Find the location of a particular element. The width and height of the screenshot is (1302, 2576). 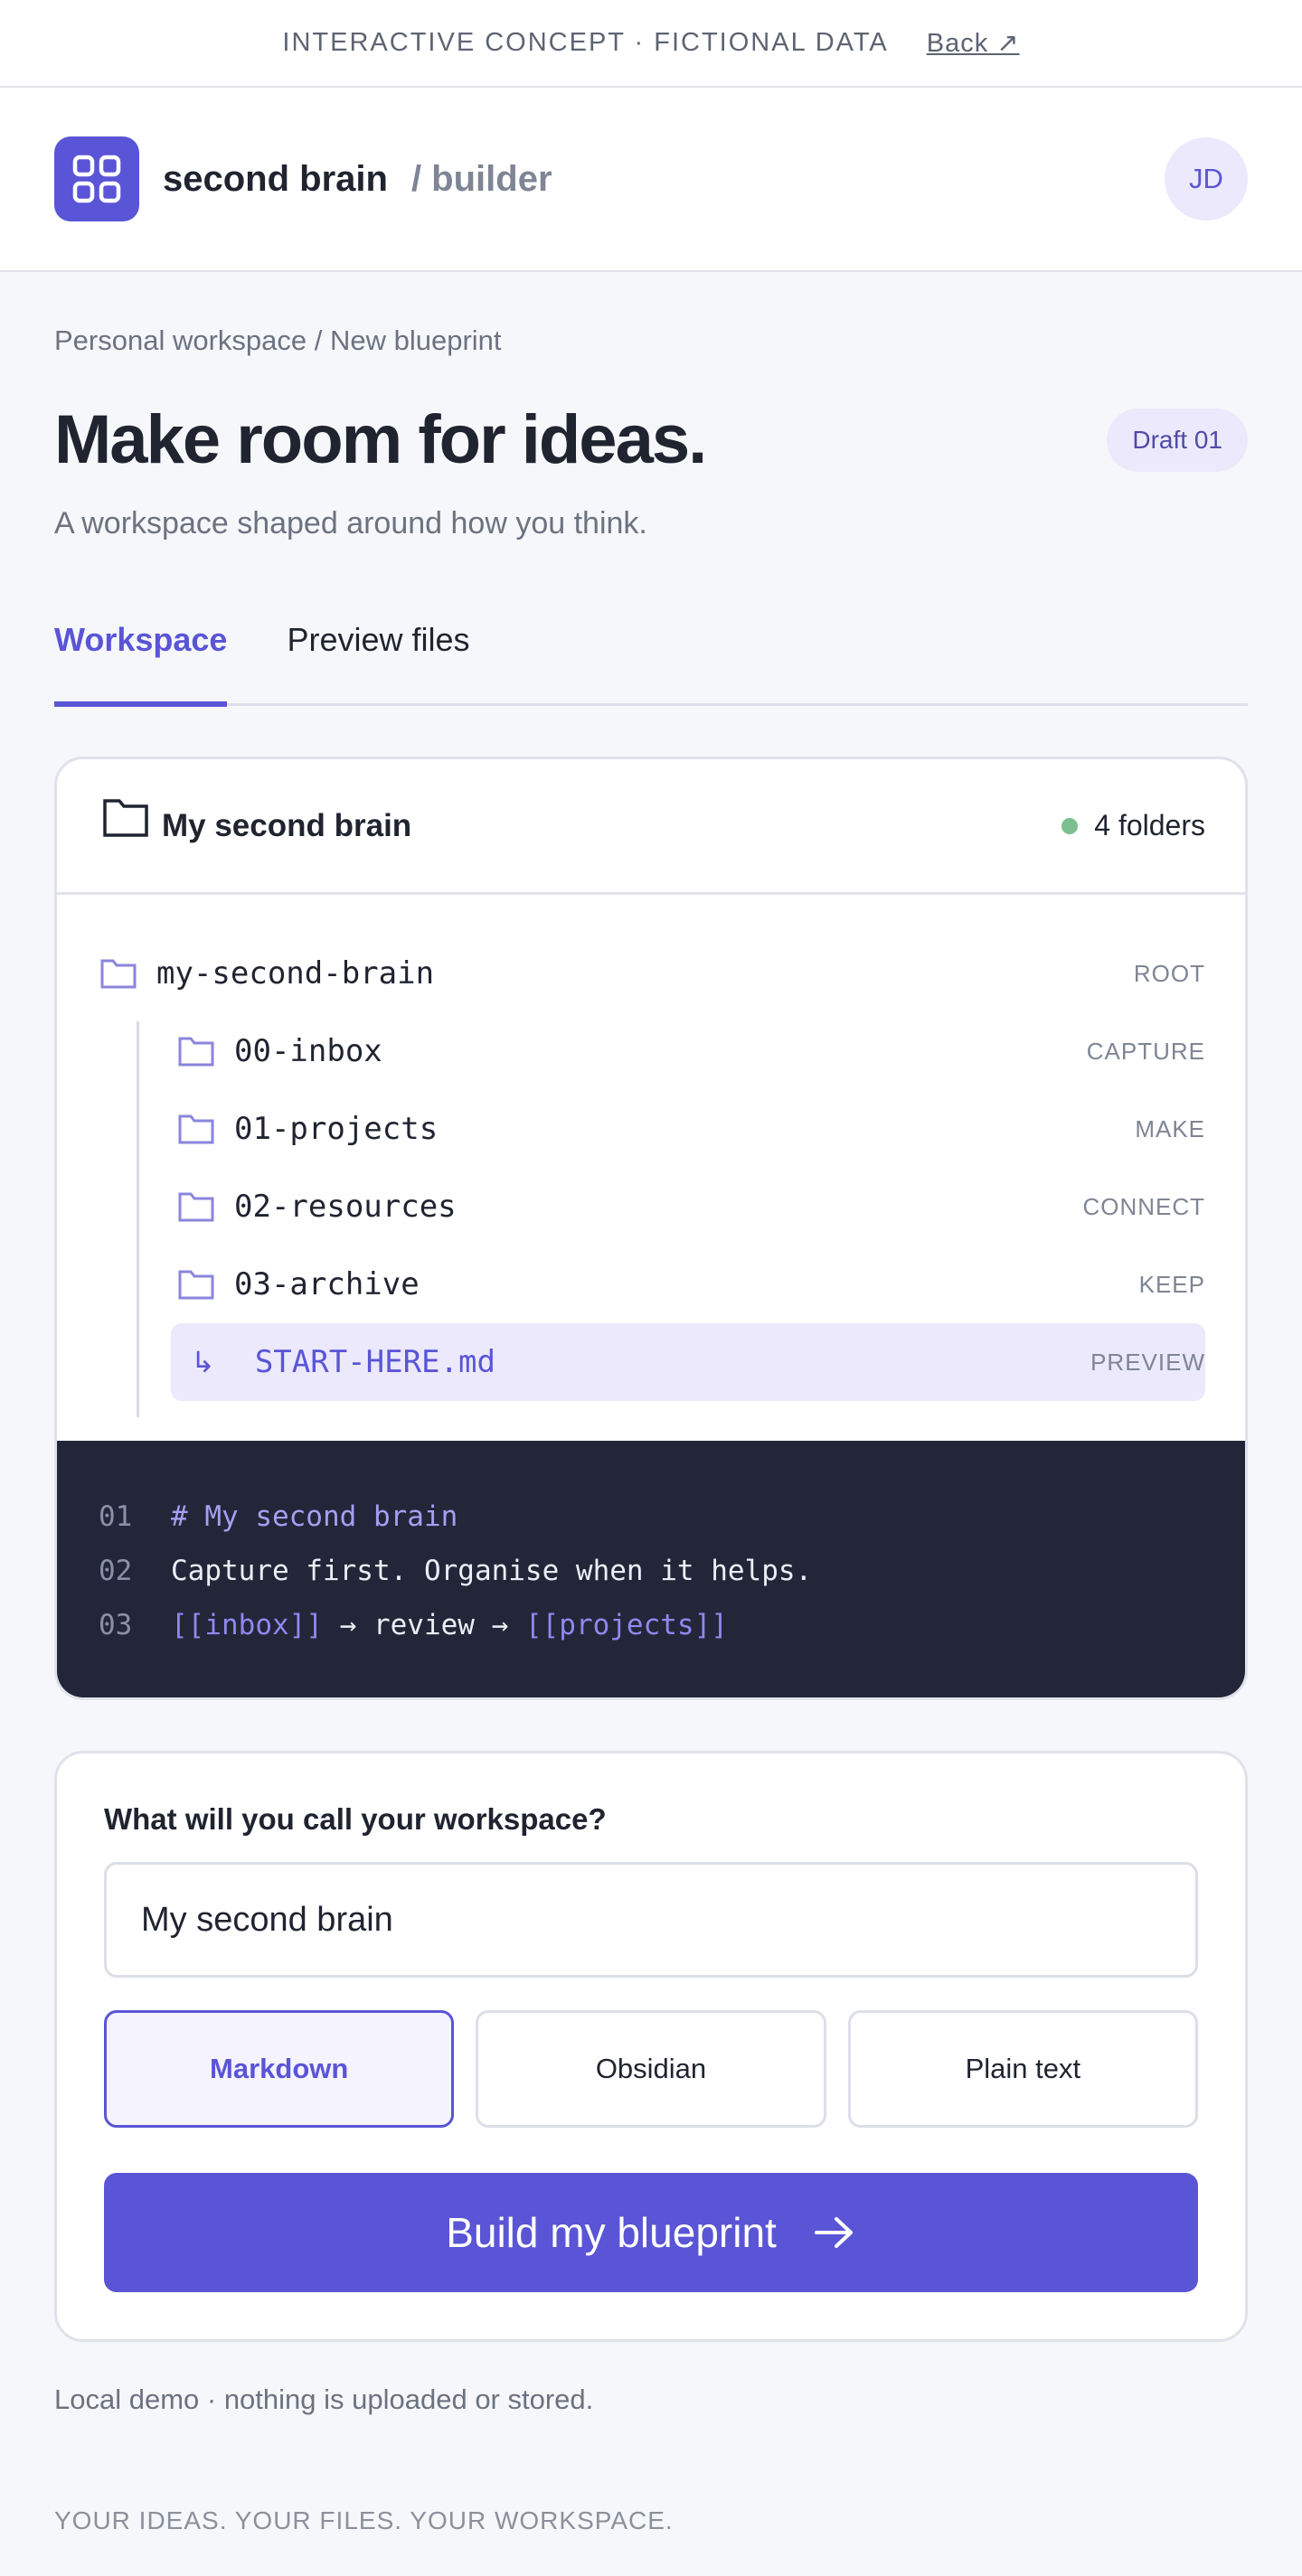

page-subtitle: A workspace shaped around how you think. is located at coordinates (350, 524).